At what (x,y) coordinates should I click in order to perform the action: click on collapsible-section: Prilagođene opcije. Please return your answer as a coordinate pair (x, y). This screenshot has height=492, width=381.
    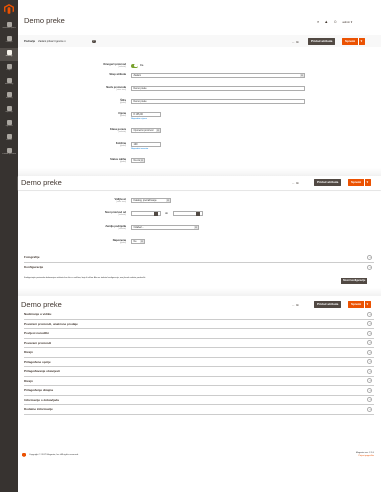
    Looking at the image, I should click on (199, 362).